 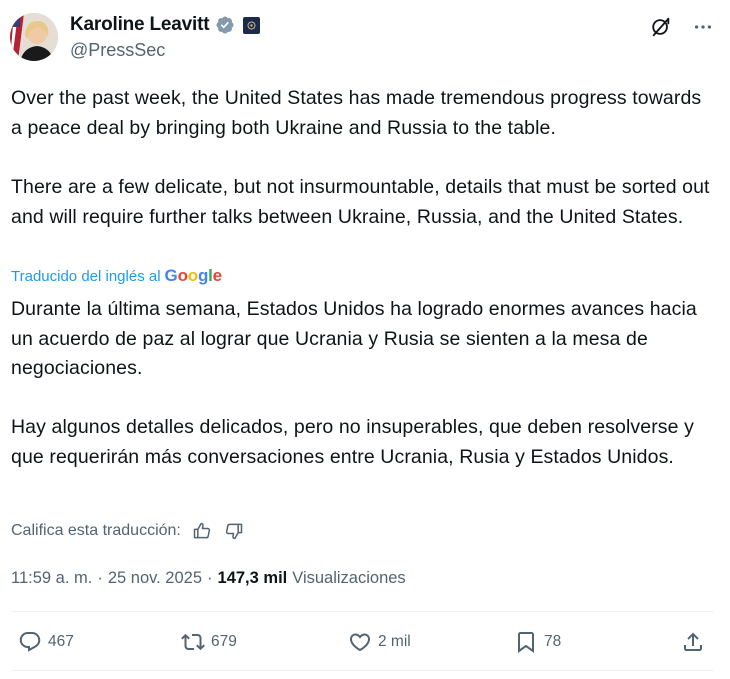 I want to click on avatar, so click(x=34, y=37).